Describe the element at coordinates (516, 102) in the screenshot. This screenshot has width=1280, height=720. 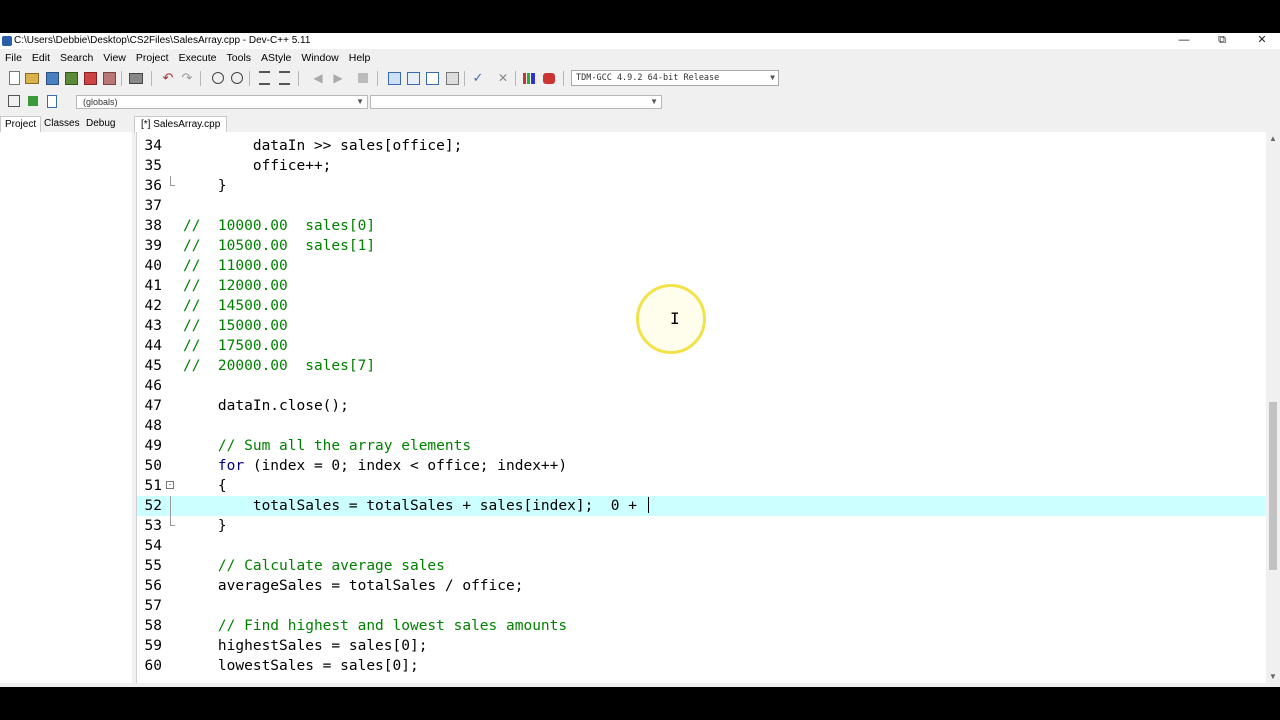
I see `member-select: ▼` at that location.